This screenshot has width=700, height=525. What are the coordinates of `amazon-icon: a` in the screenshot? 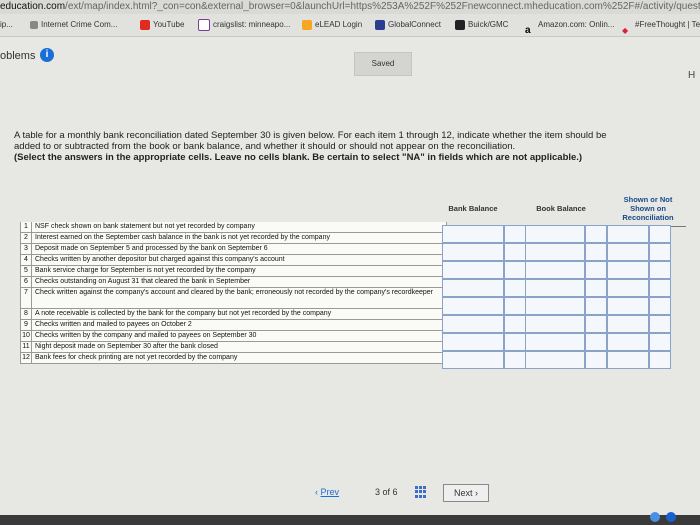 It's located at (528, 30).